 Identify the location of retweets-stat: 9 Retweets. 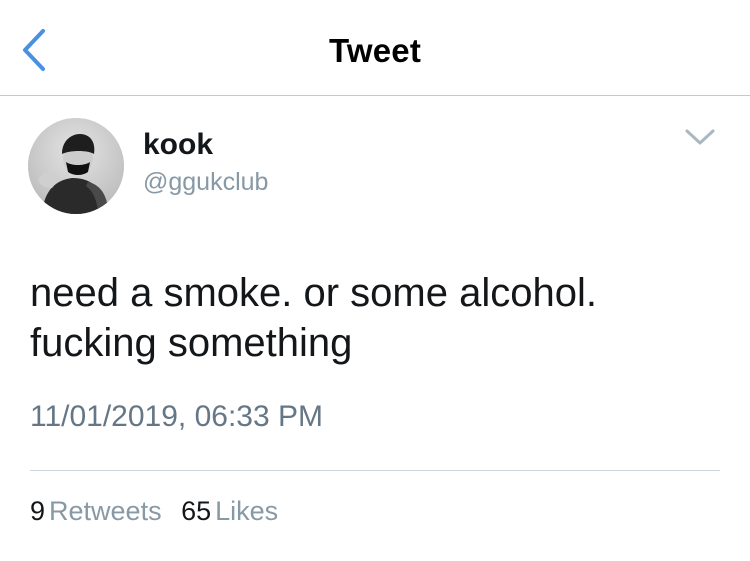
(96, 511).